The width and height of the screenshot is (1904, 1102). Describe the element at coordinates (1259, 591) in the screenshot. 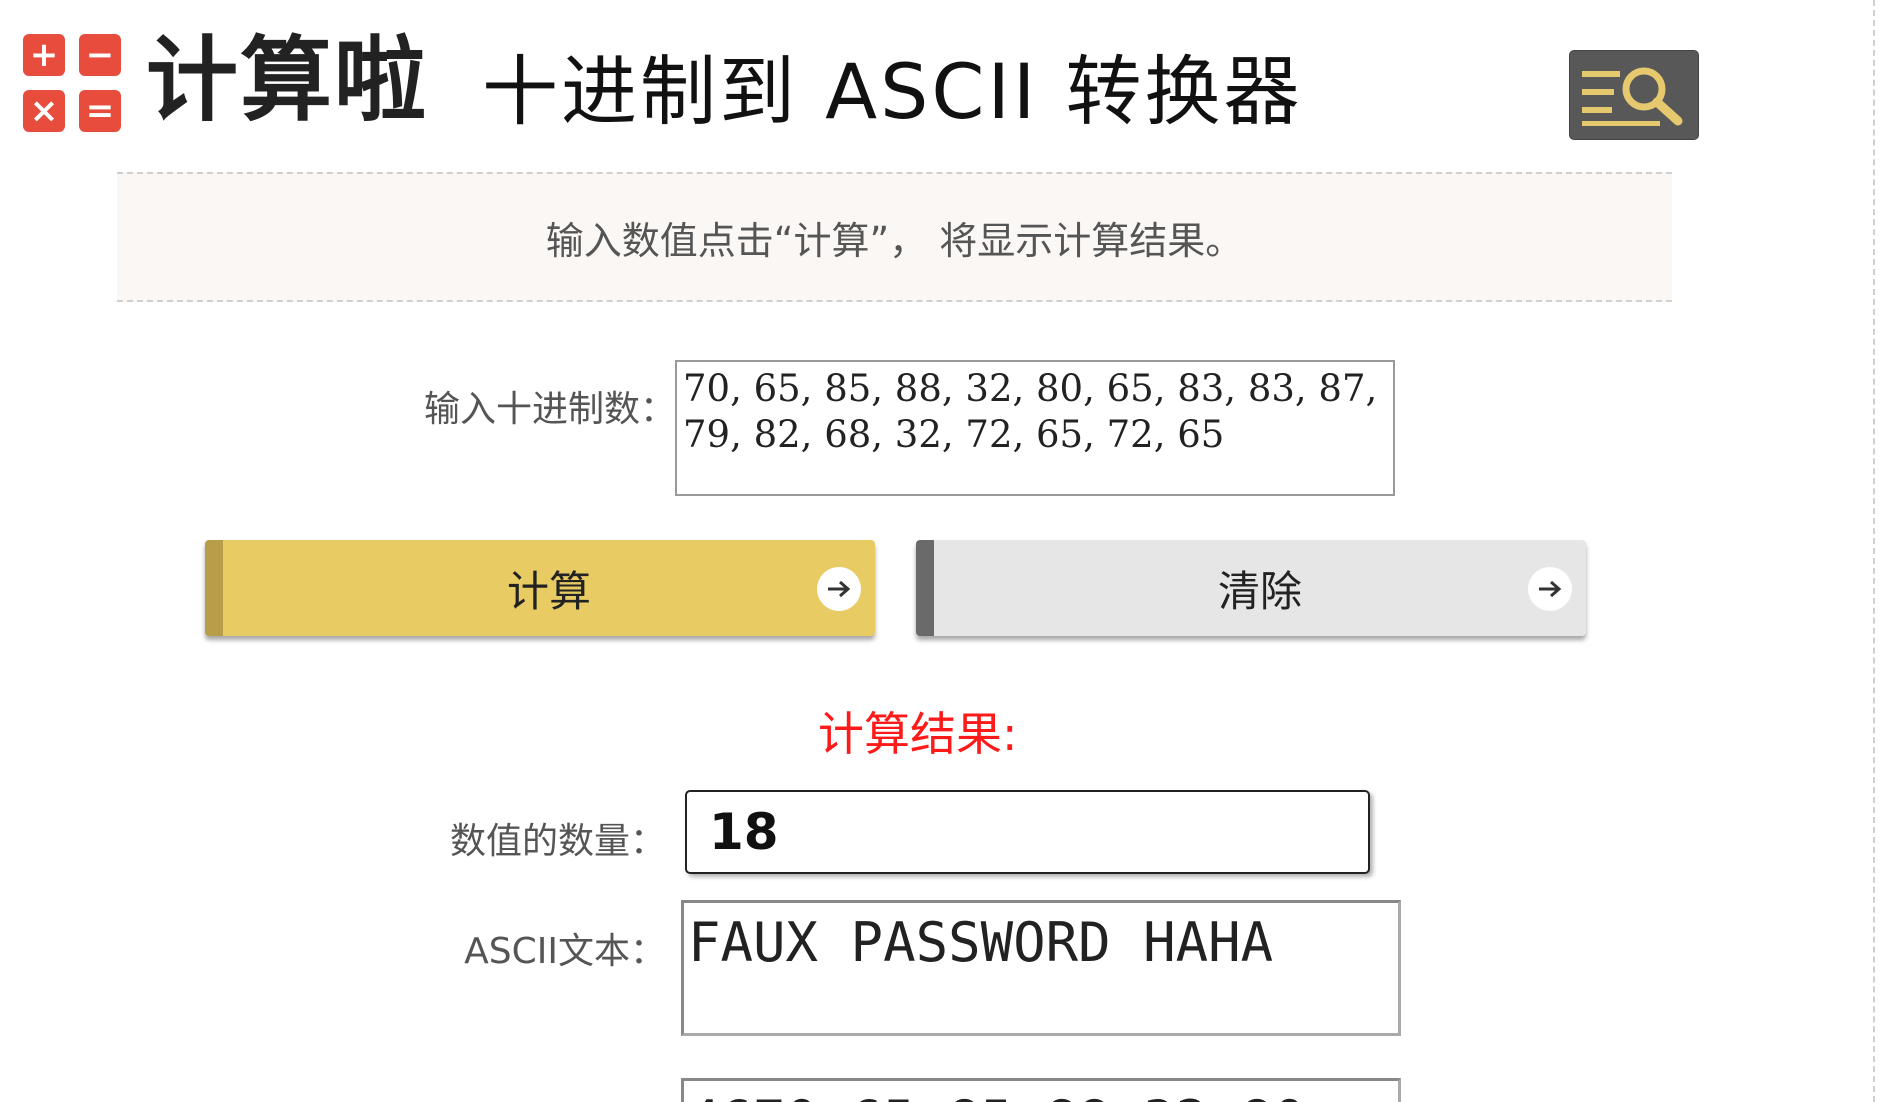

I see `clear-button-label: 清除` at that location.